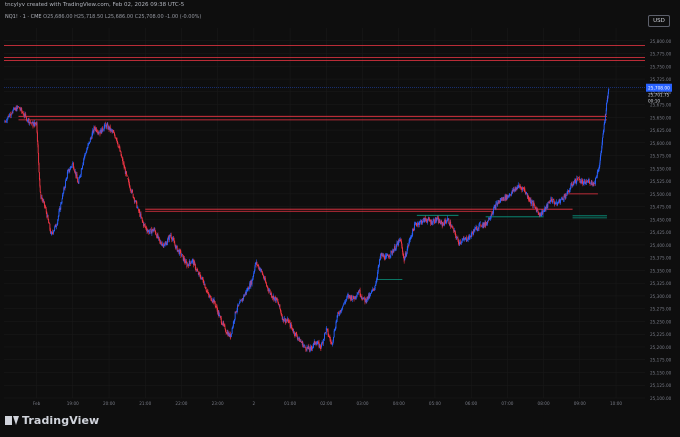 This screenshot has width=680, height=437. I want to click on x-tick-label: 05:00, so click(435, 403).